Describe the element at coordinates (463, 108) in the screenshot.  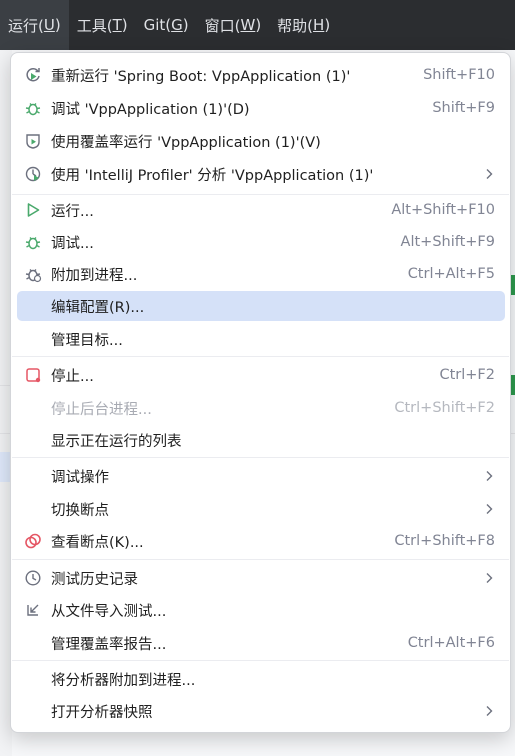
I see `shortcut-label: Shift+F9` at that location.